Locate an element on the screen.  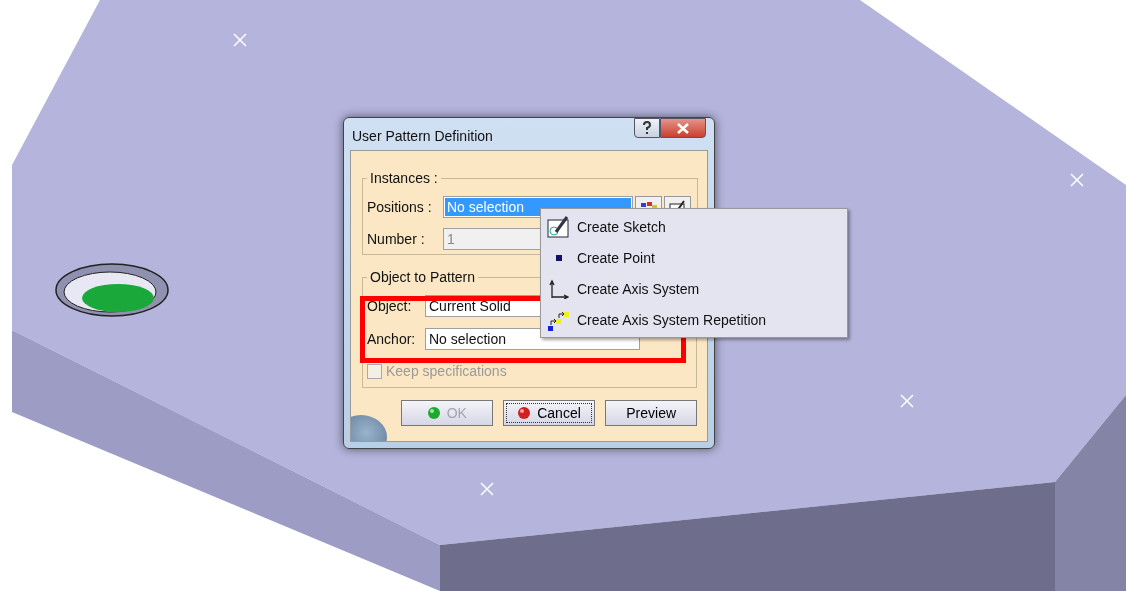
window-title: User Pattern Definition is located at coordinates (422, 135).